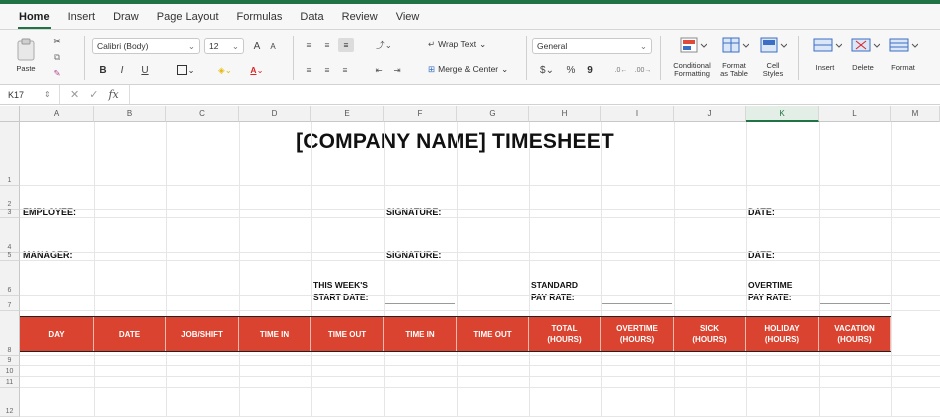  Describe the element at coordinates (93, 94) in the screenshot. I see `check-icon: ✓` at that location.